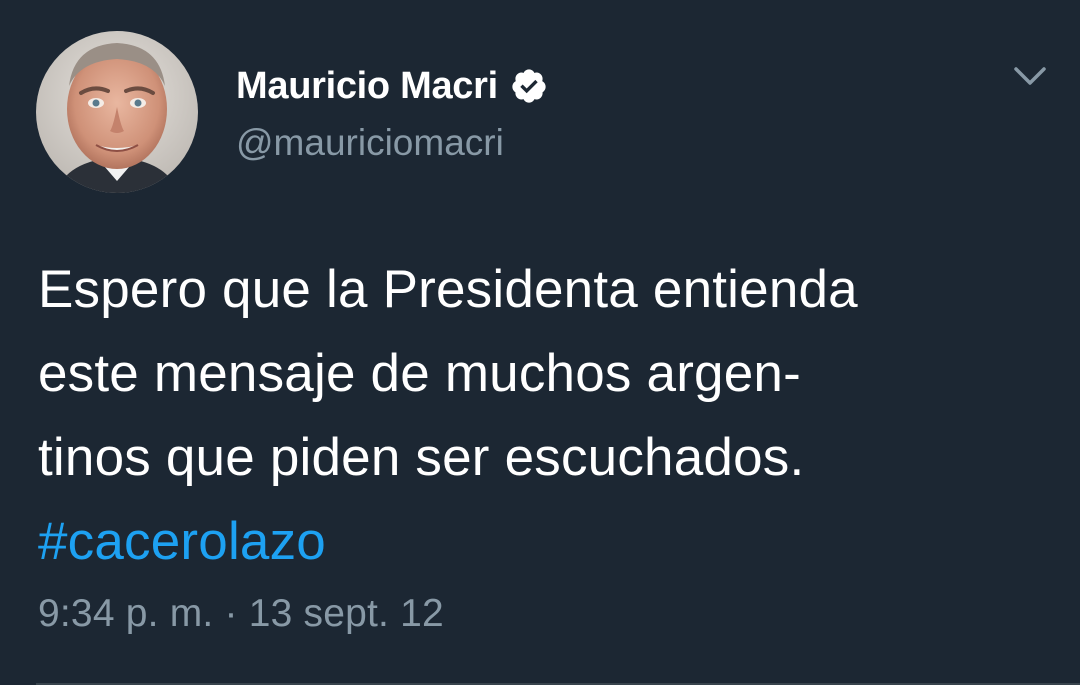 The height and width of the screenshot is (685, 1080). What do you see at coordinates (241, 614) in the screenshot?
I see `tweet-timestamp: 9:34 p. m. · 13 sept. 12` at bounding box center [241, 614].